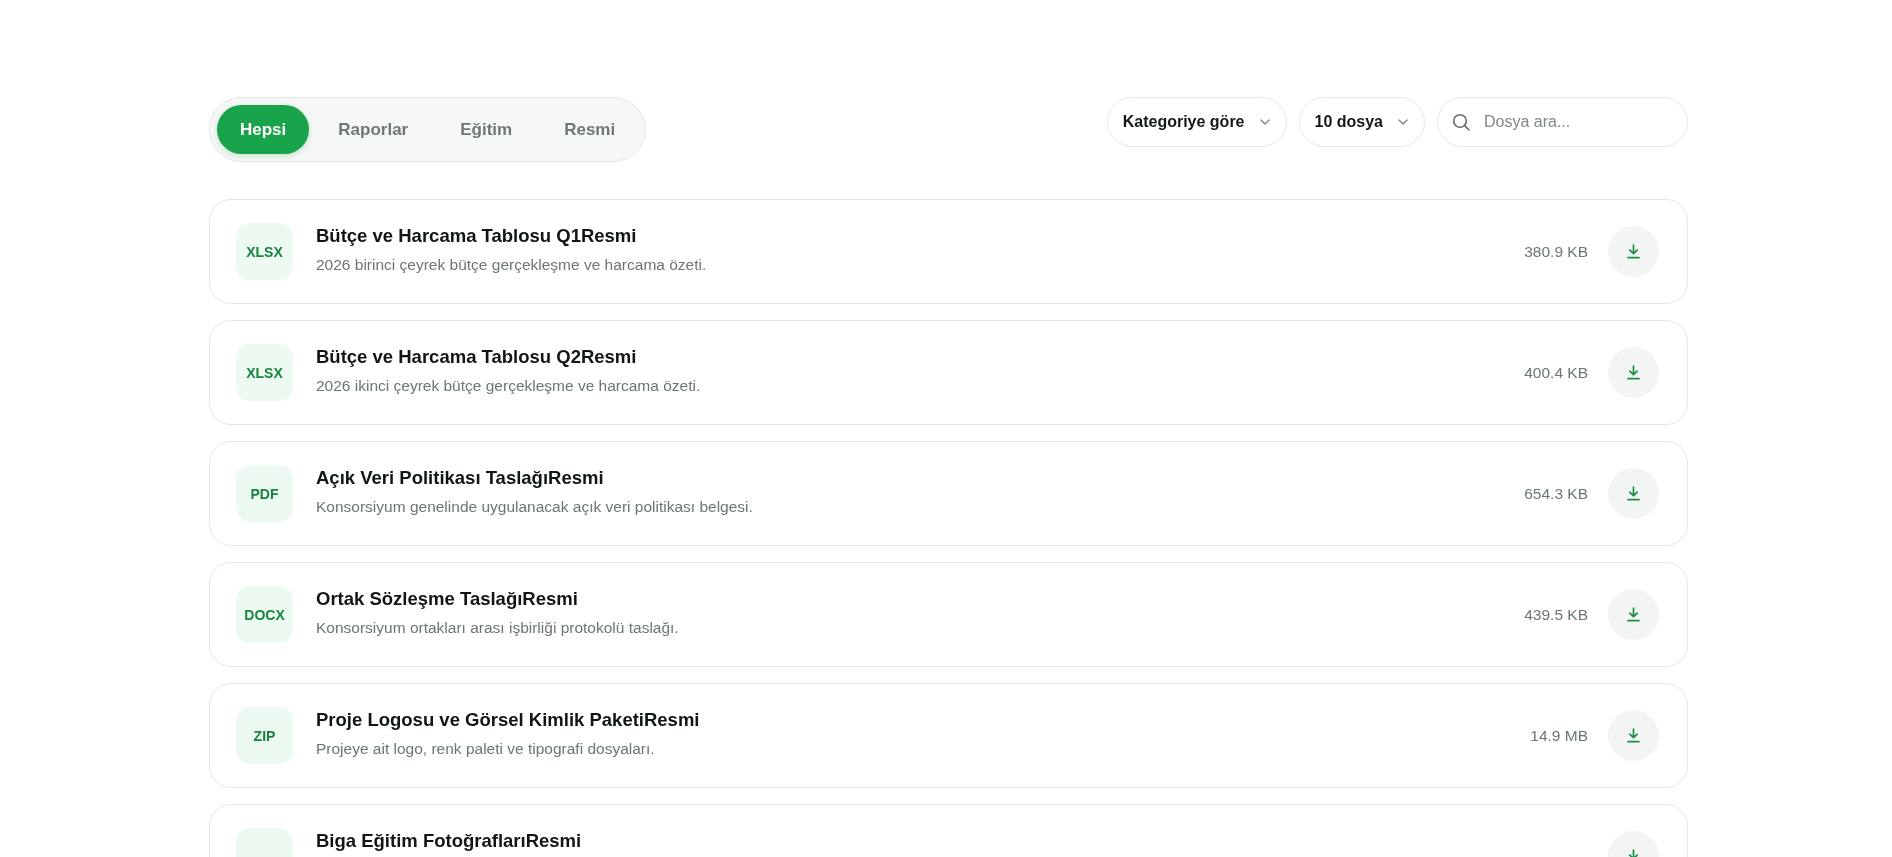  What do you see at coordinates (486, 749) in the screenshot?
I see `file-description: Projeye ait logo, renk paleti ve tipografi dosyaları.` at bounding box center [486, 749].